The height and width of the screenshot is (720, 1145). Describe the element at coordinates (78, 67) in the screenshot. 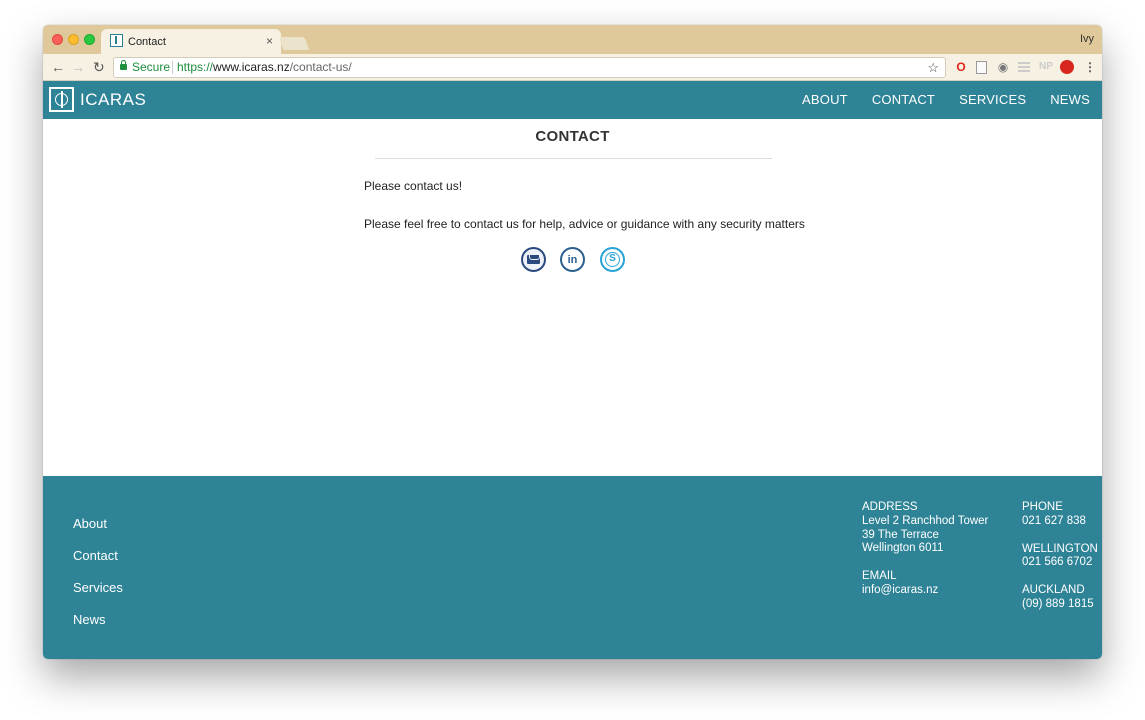

I see `forward-icon: →` at that location.